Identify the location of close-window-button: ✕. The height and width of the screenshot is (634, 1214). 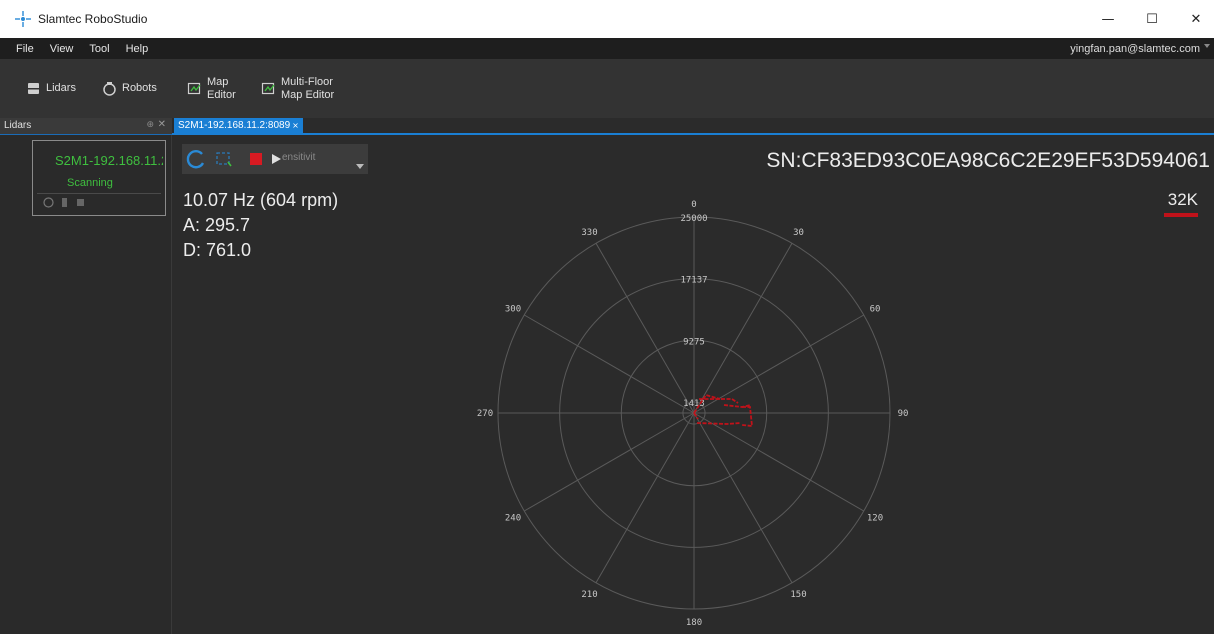
(1194, 19).